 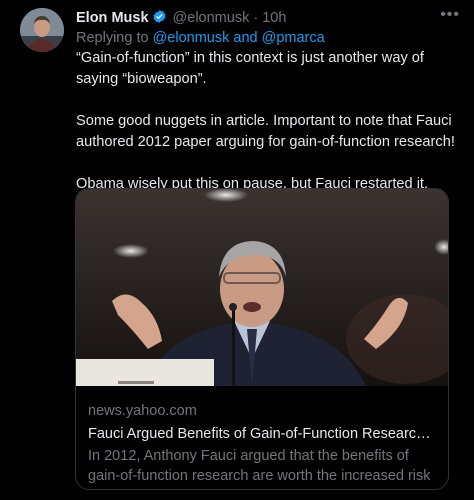 I want to click on verified-badge-icon, so click(x=159, y=16).